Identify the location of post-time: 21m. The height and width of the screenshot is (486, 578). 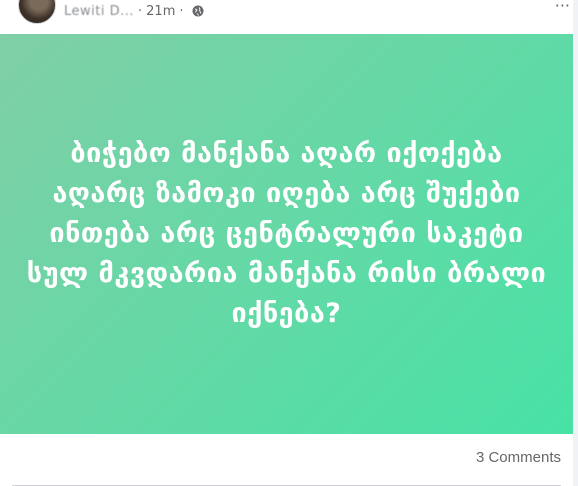
(160, 11).